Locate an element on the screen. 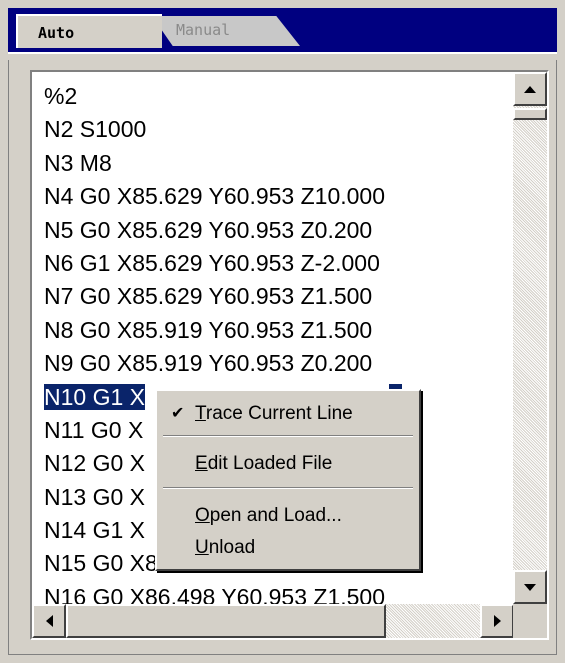  menu-item-edit-loaded-file: Edit Loaded File is located at coordinates (288, 464).